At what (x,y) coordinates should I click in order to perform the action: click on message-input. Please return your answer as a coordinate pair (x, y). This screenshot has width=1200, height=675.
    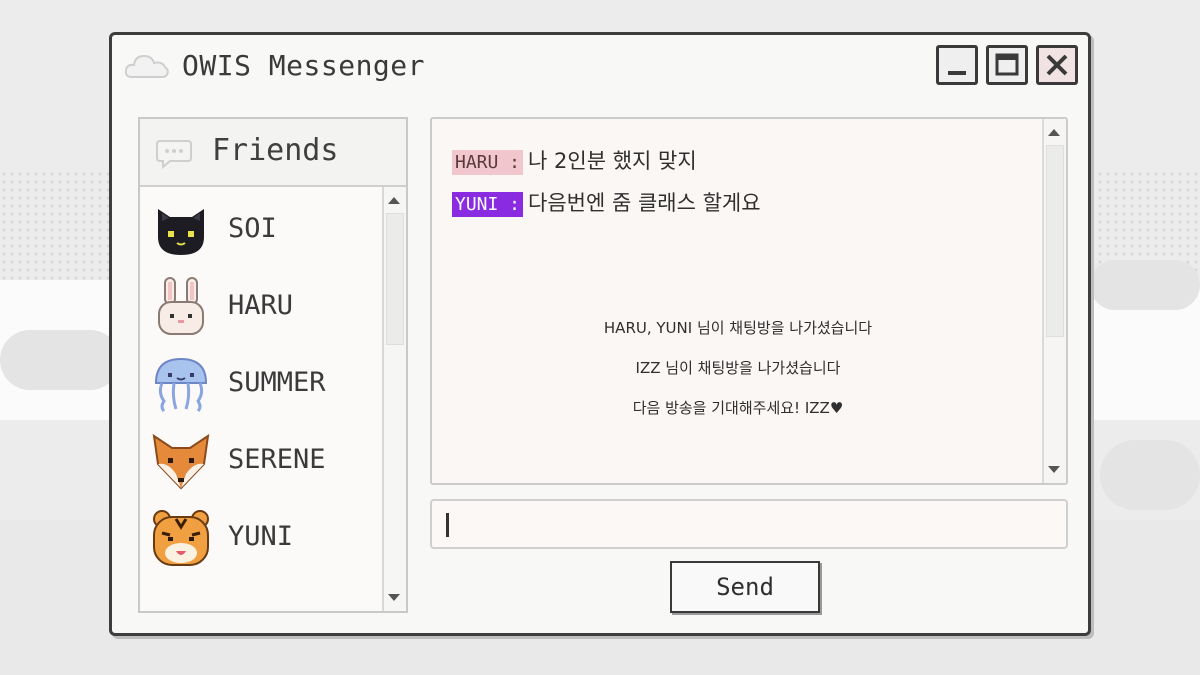
    Looking at the image, I should click on (749, 524).